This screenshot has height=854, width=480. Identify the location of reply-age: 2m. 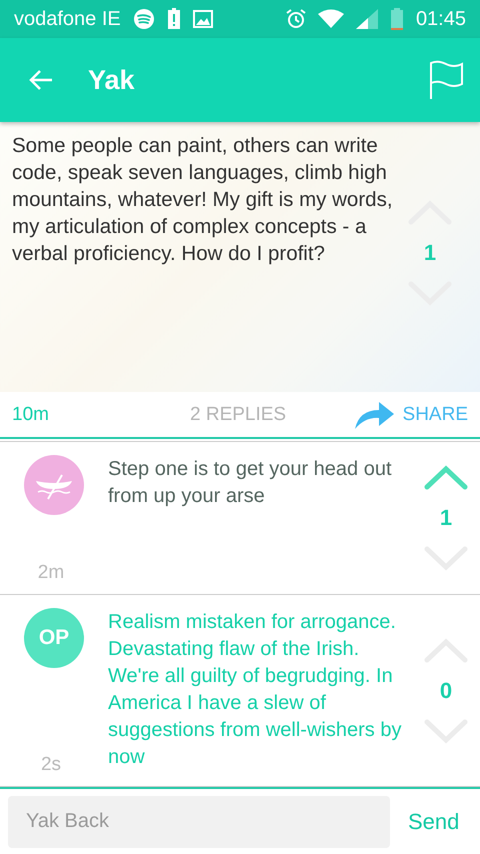
(52, 573).